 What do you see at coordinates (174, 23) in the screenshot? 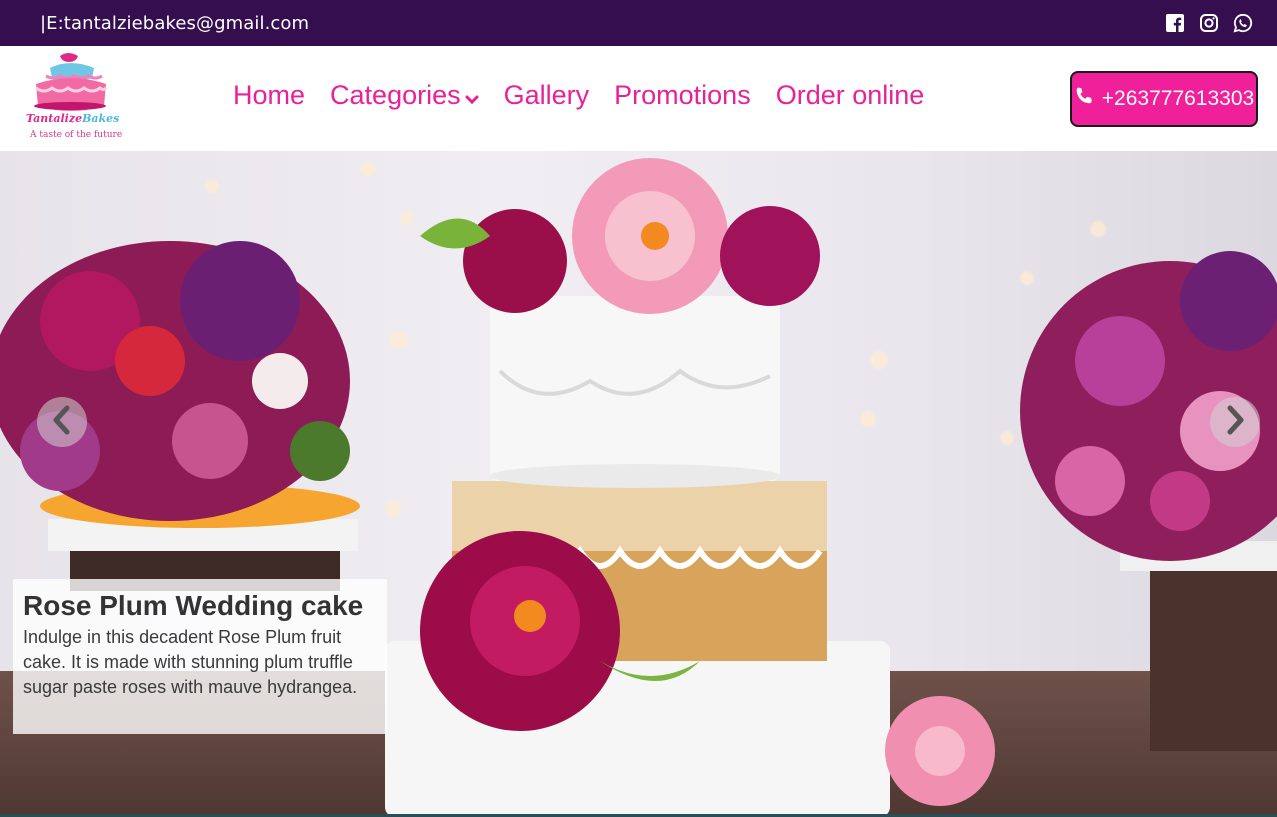
I see `contact-email: |E:tantalziebakes@gmail.com` at bounding box center [174, 23].